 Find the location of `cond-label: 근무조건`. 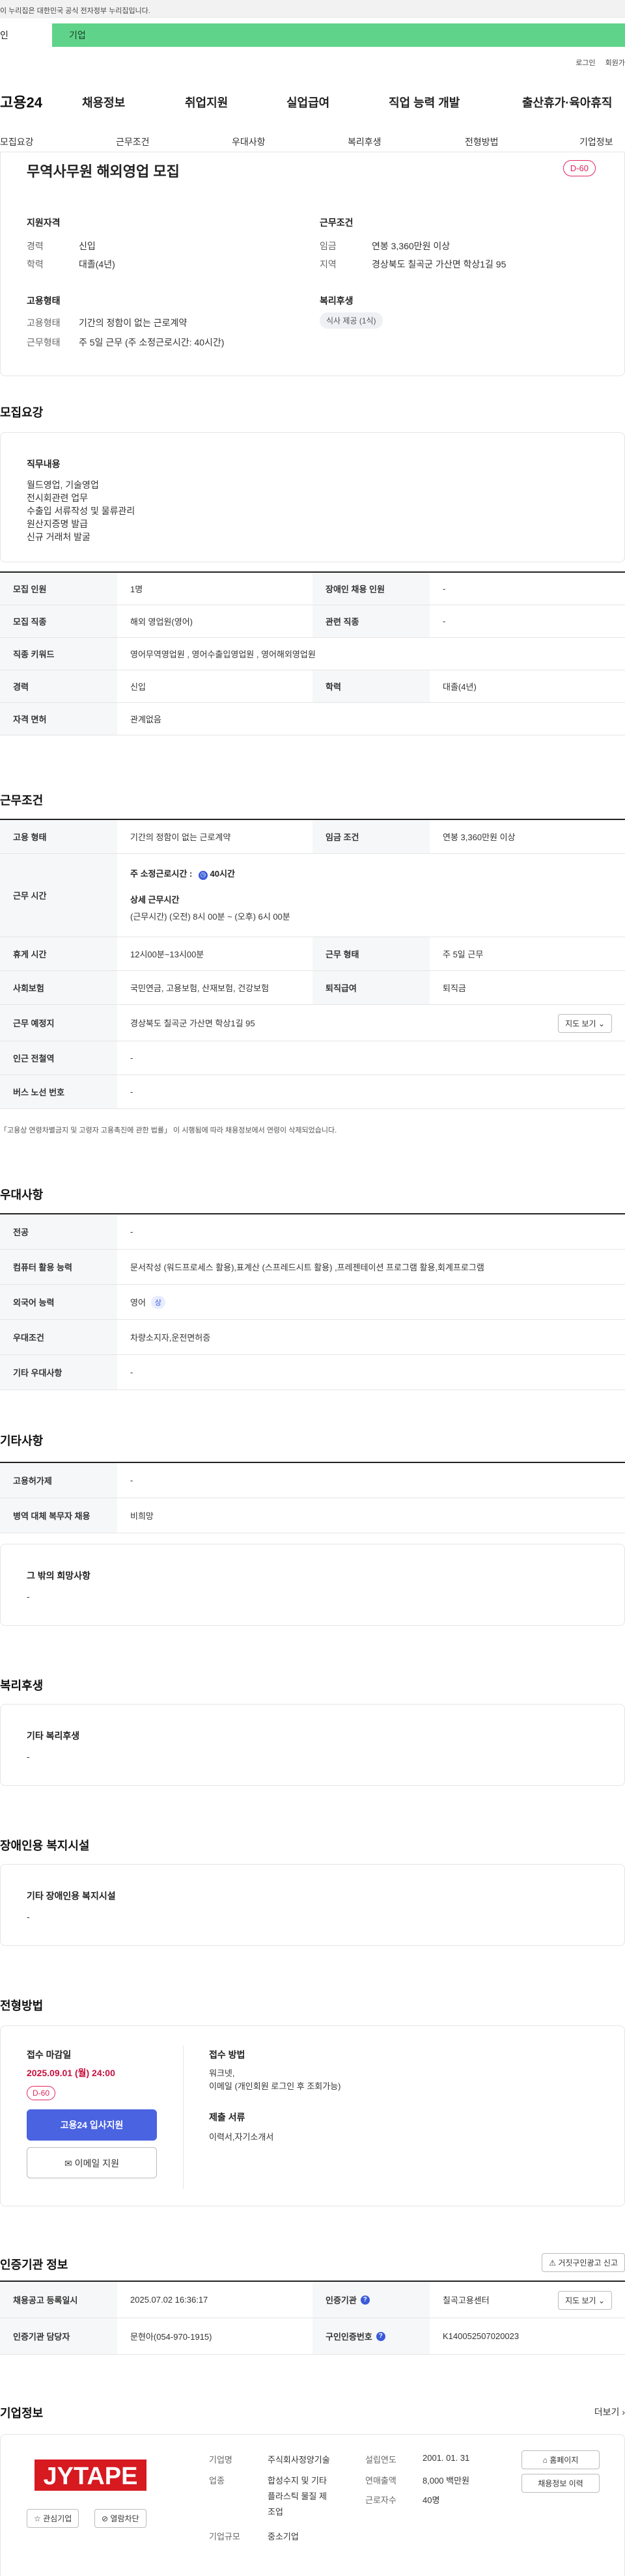

cond-label: 근무조건 is located at coordinates (337, 222).